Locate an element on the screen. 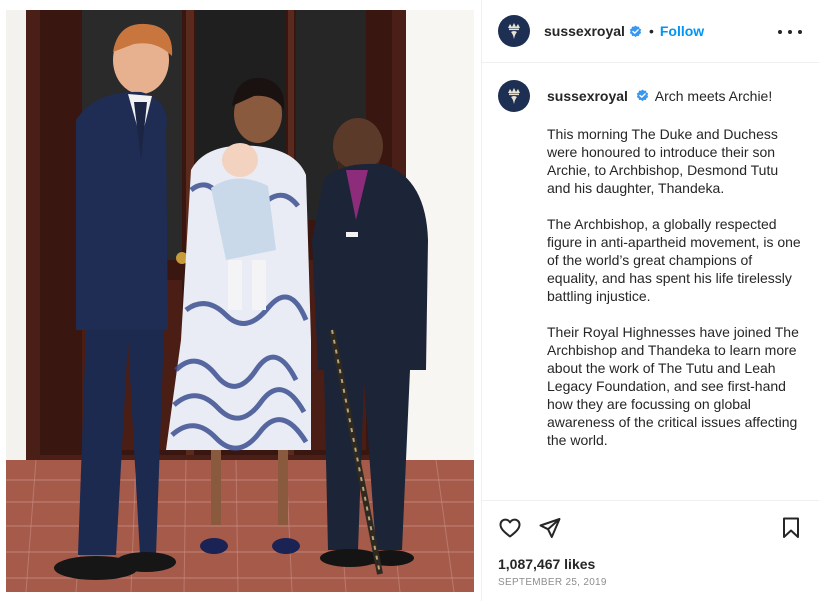  save-button is located at coordinates (791, 528).